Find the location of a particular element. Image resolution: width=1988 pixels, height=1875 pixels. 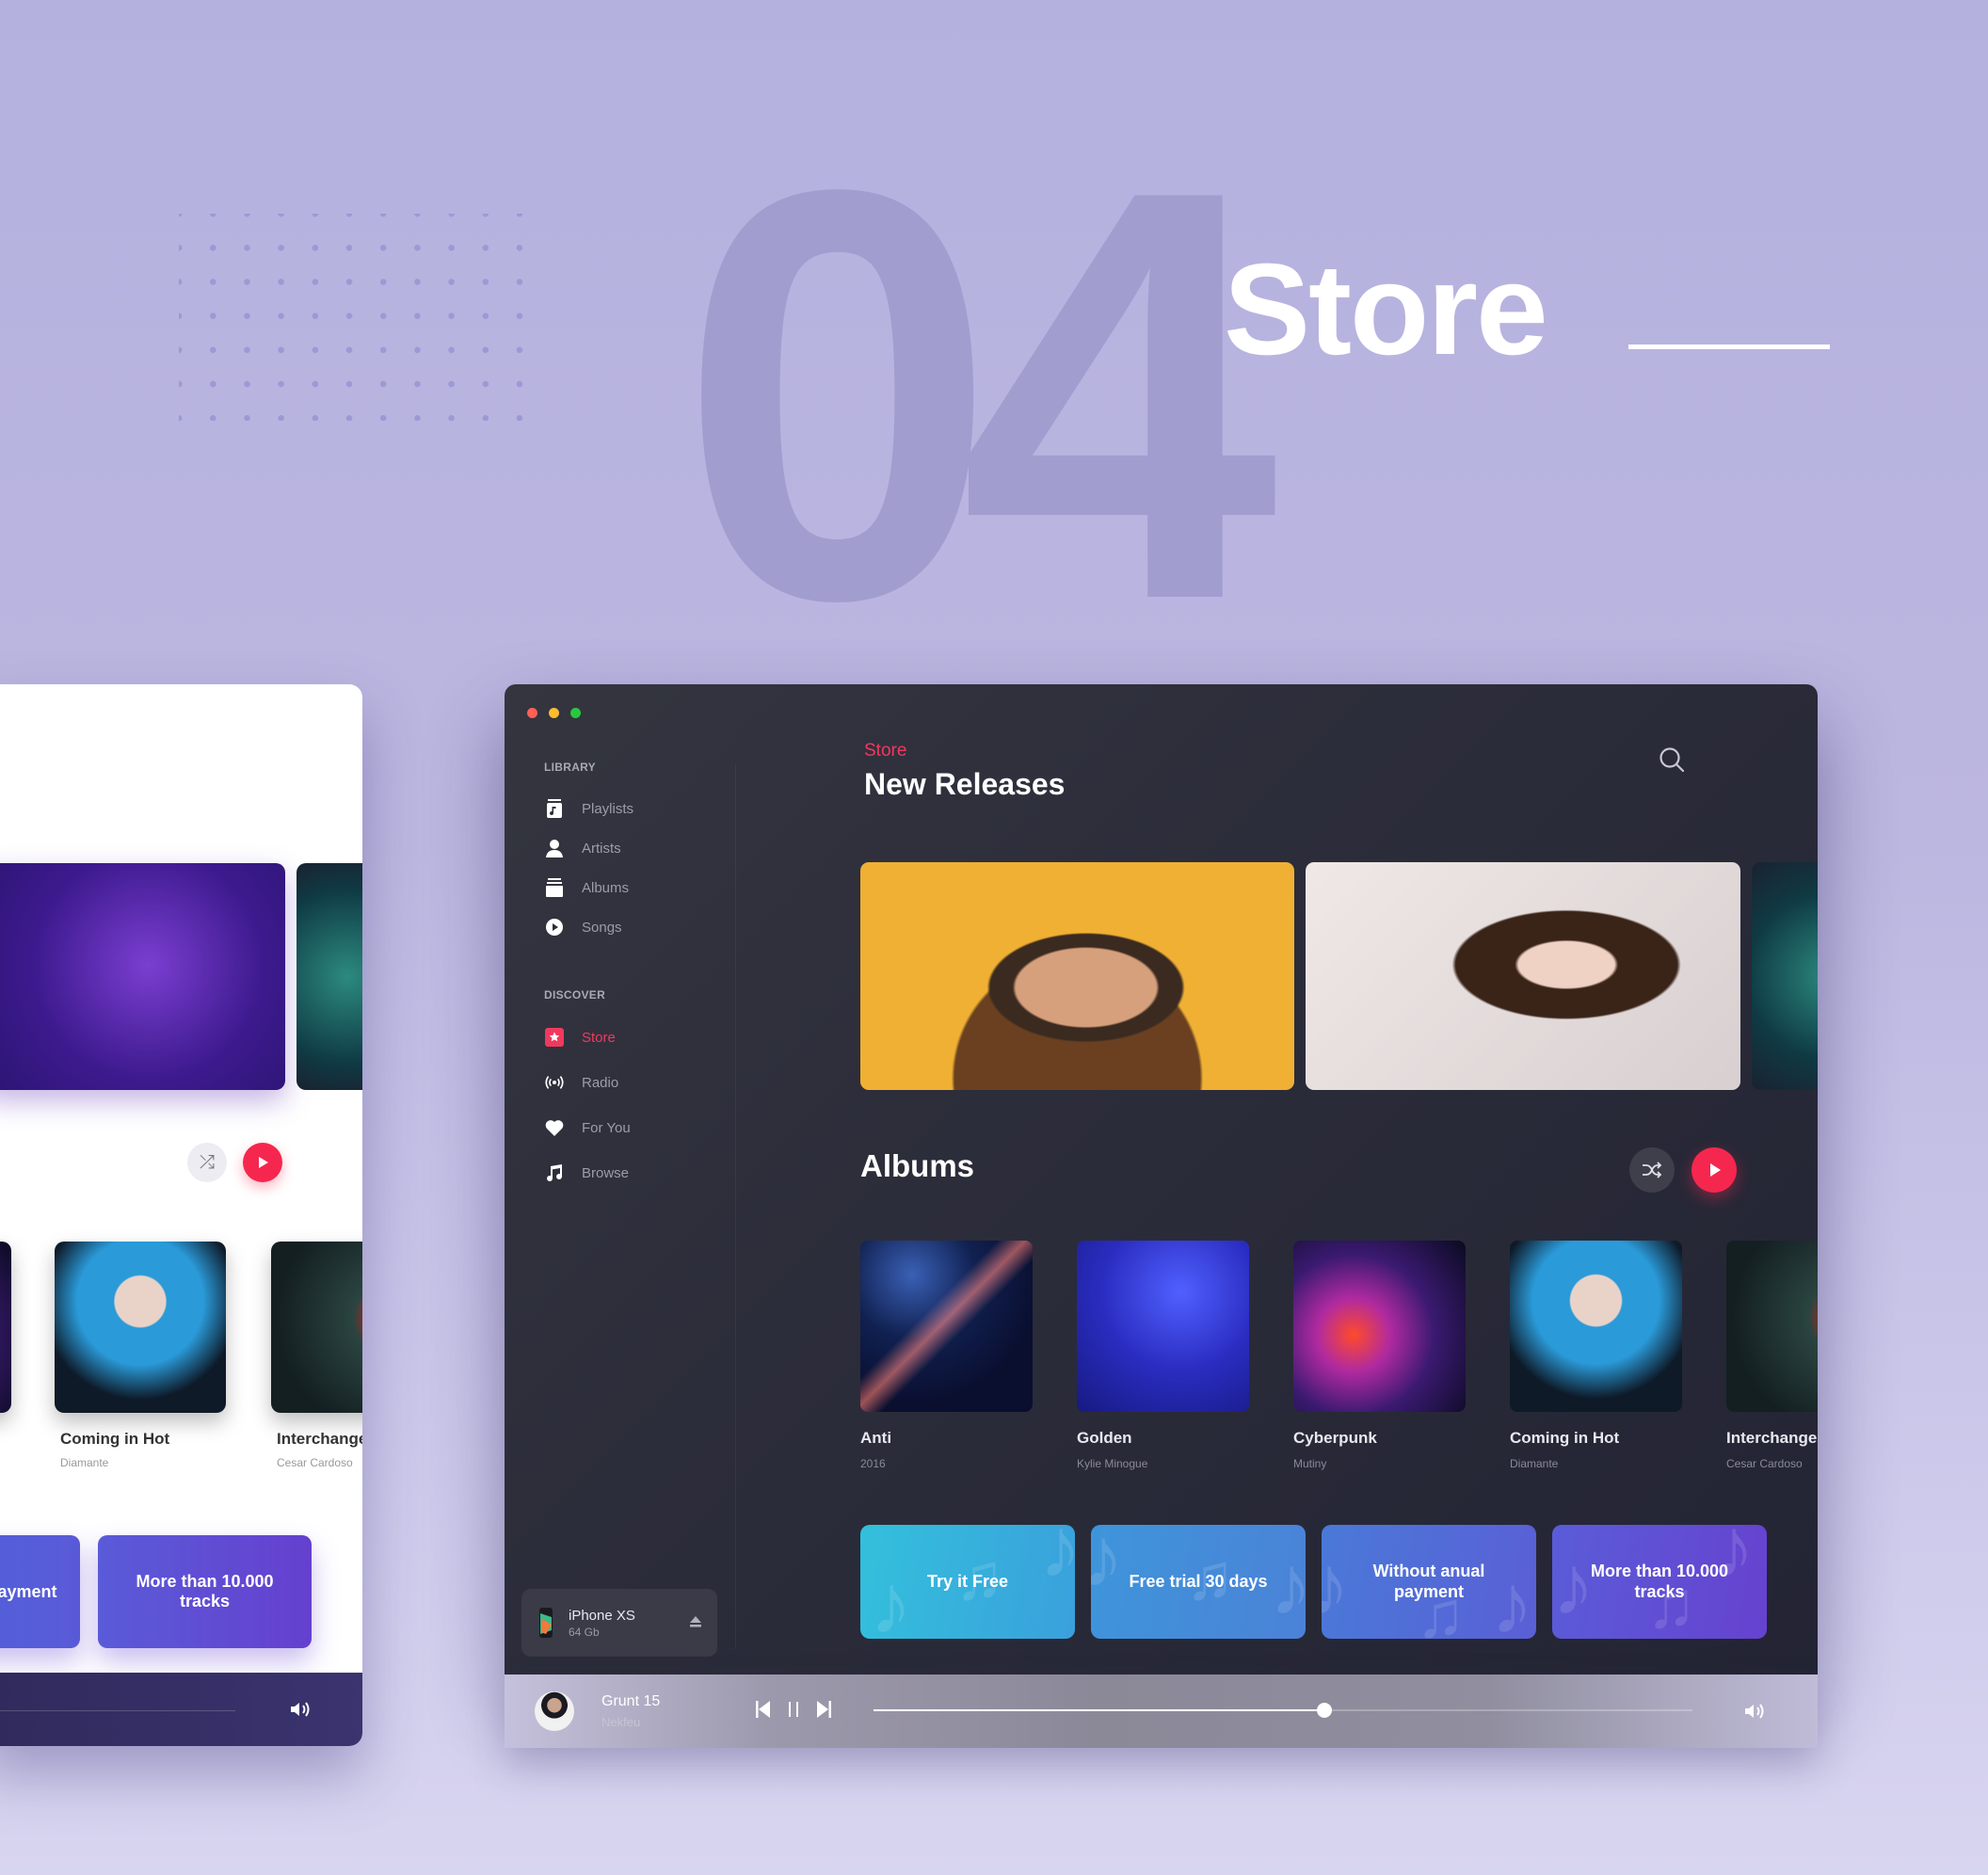

albums-section-title: Albums is located at coordinates (918, 1165).